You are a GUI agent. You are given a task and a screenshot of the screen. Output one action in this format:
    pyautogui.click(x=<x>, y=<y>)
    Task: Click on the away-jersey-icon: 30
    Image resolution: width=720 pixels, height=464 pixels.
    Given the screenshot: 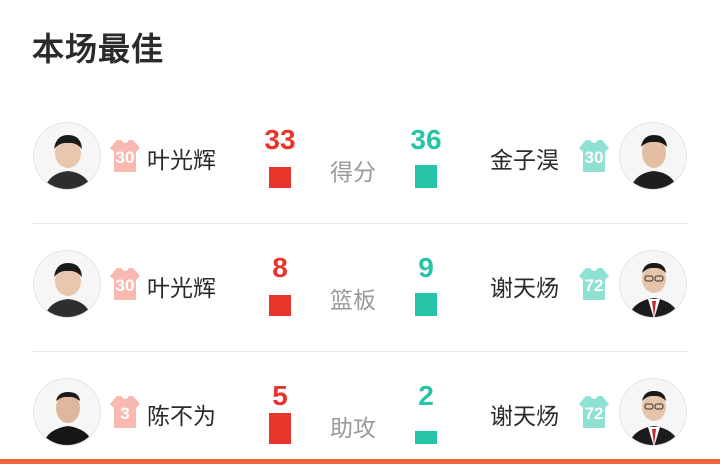 What is the action you would take?
    pyautogui.click(x=594, y=156)
    